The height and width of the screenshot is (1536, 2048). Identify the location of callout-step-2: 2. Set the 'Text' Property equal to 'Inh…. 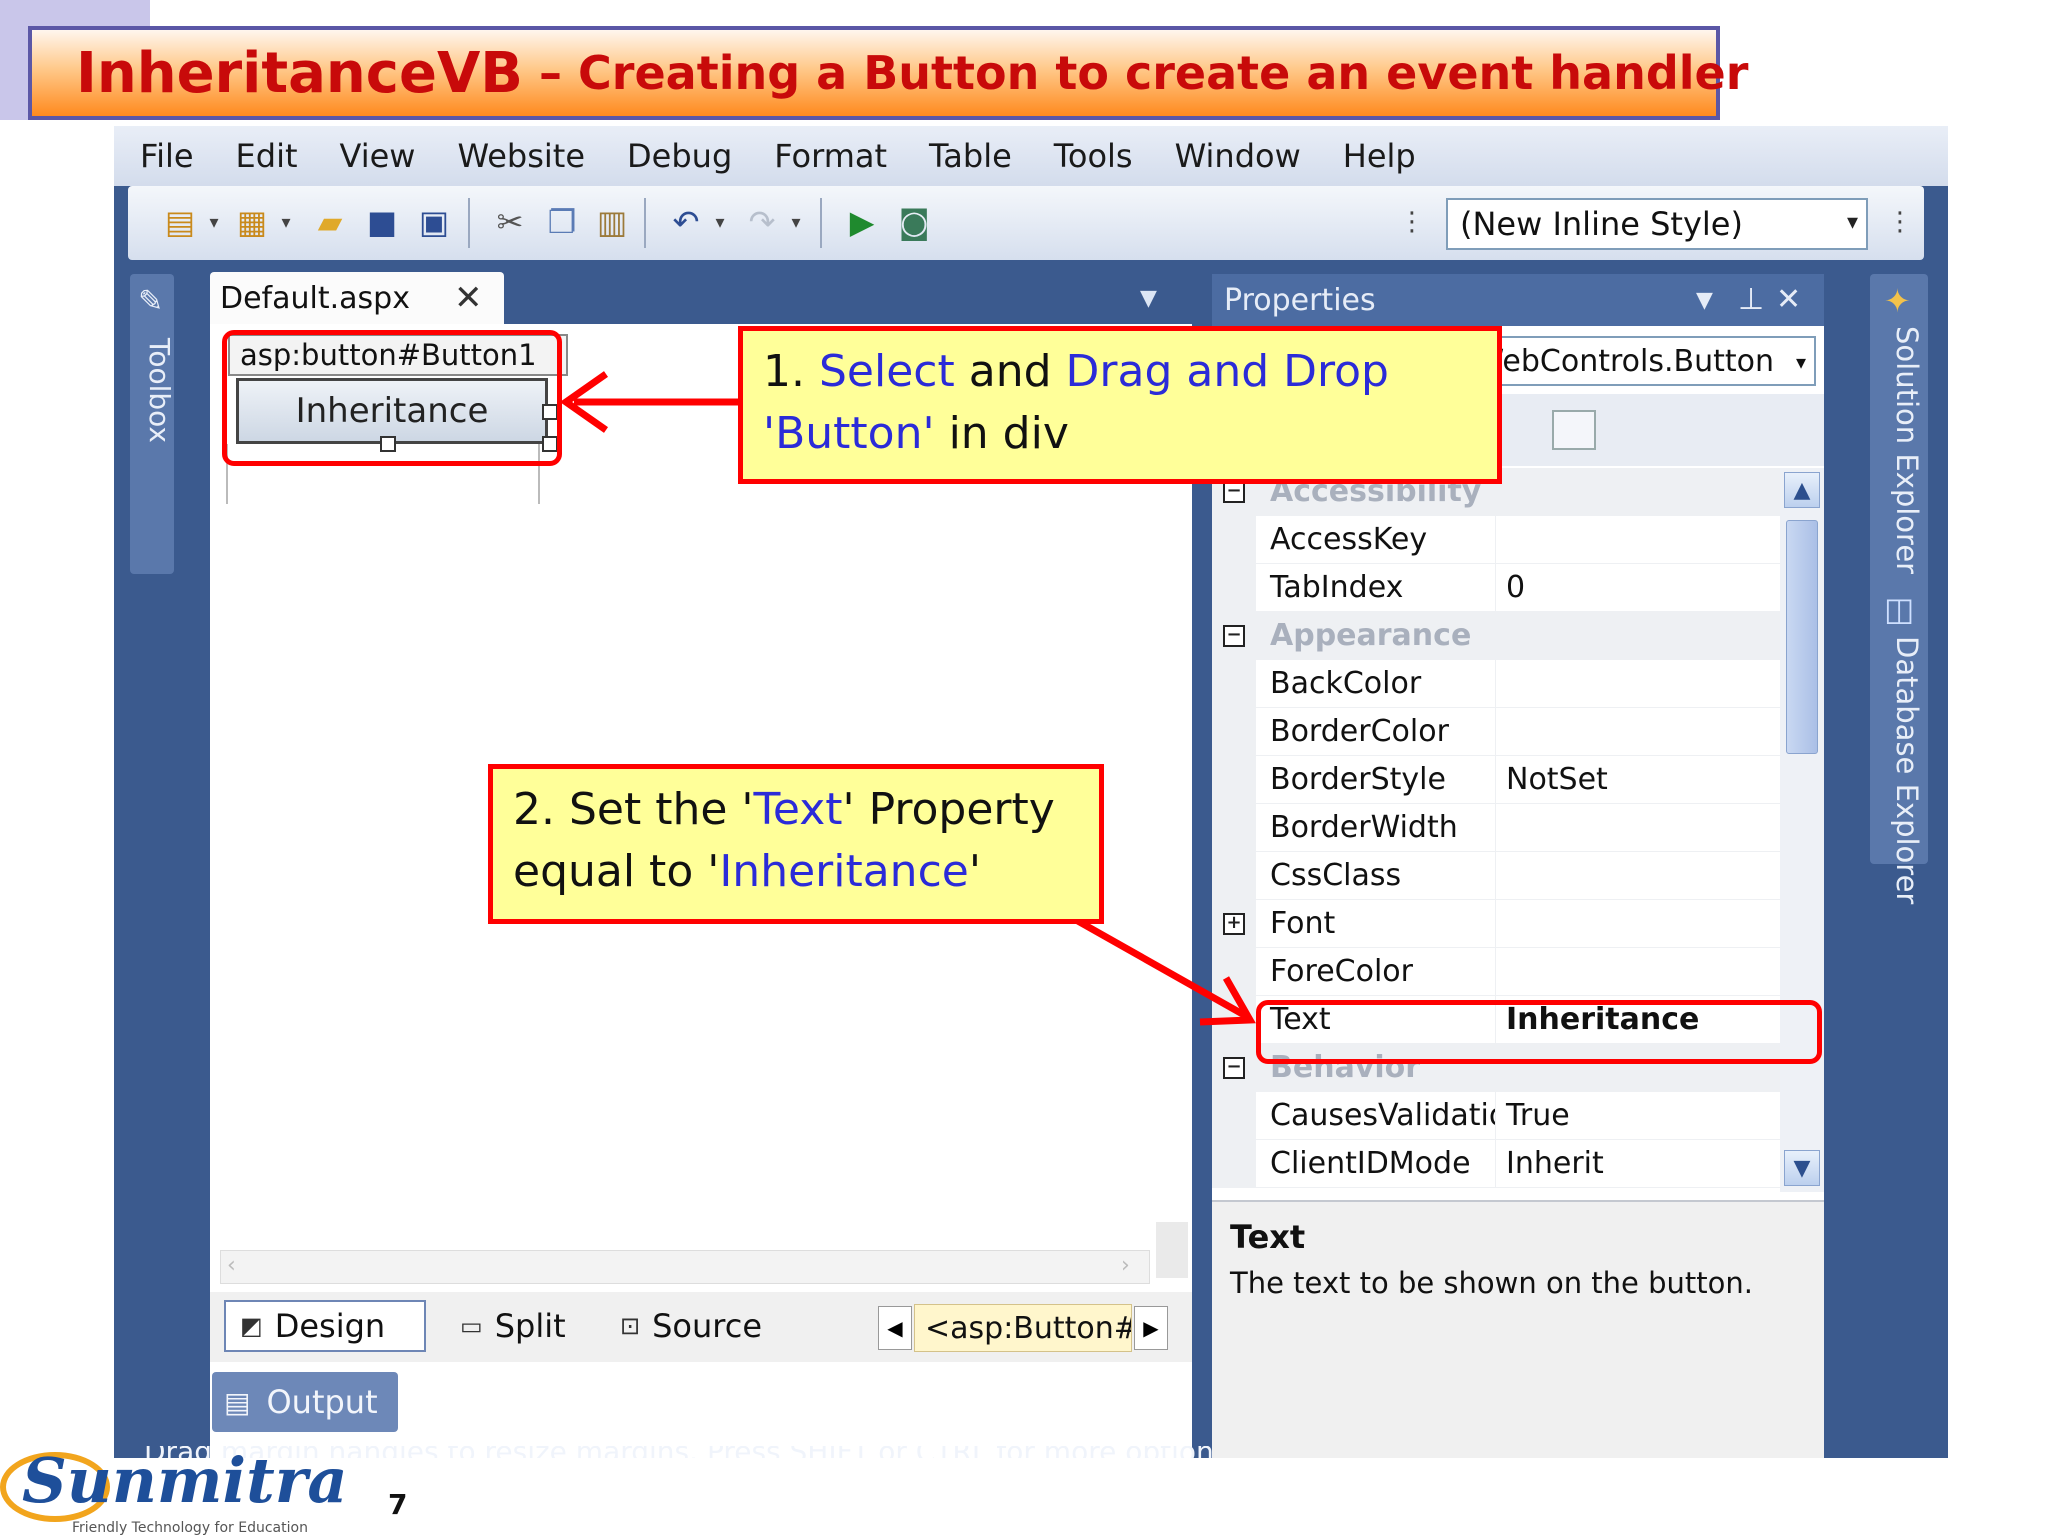
(796, 844).